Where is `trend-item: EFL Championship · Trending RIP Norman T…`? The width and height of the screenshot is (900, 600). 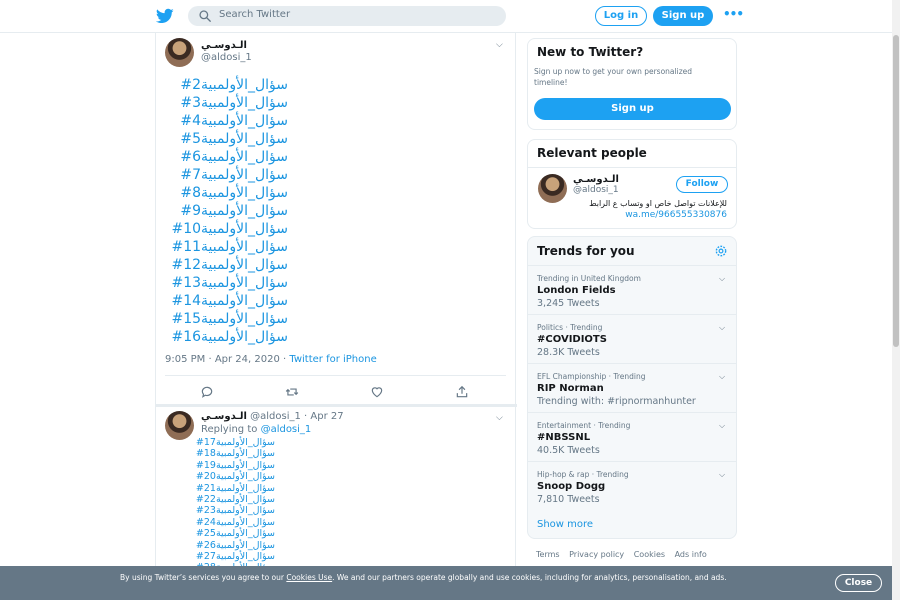
trend-item: EFL Championship · Trending RIP Norman T… is located at coordinates (632, 387).